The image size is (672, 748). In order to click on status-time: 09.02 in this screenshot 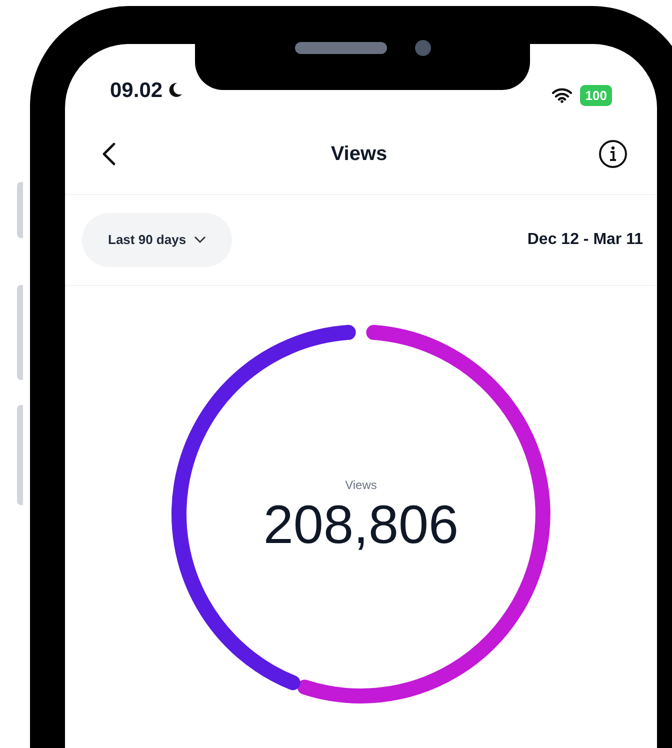, I will do `click(136, 91)`.